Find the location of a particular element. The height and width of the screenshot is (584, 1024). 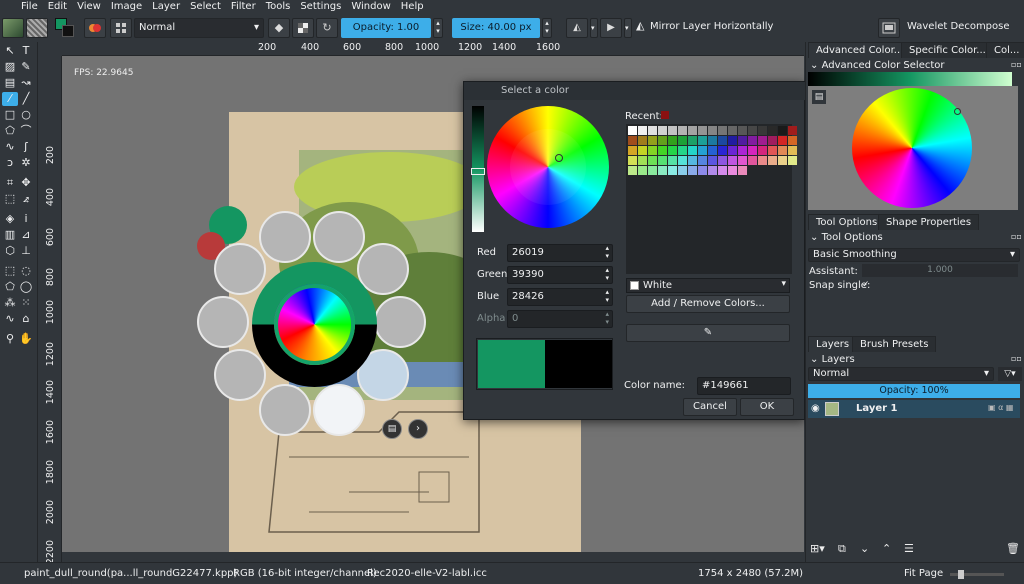

edit-shapes-icon: ▨ is located at coordinates (10, 67).